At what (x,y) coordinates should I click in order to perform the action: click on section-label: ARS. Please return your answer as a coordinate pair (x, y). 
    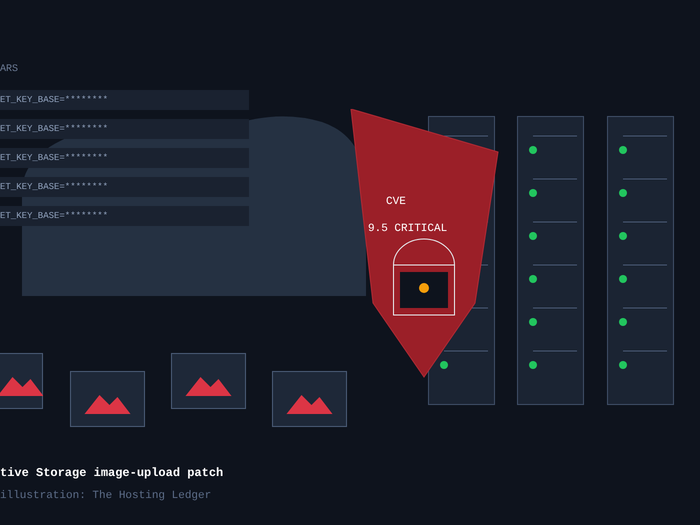
    Looking at the image, I should click on (9, 70).